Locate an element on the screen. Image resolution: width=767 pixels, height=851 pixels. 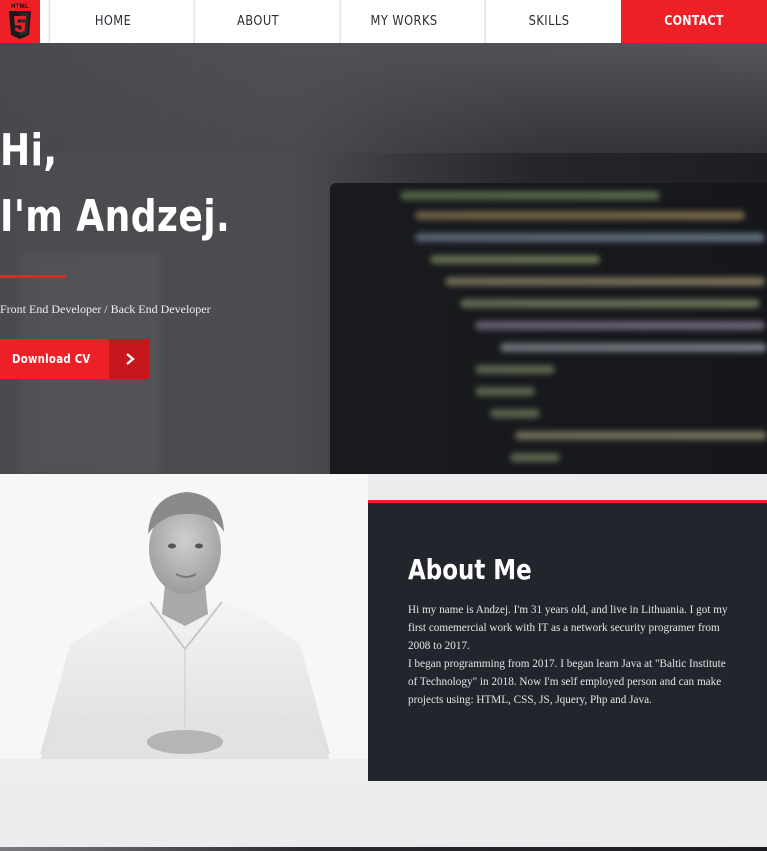
chevron-right-icon is located at coordinates (129, 359).